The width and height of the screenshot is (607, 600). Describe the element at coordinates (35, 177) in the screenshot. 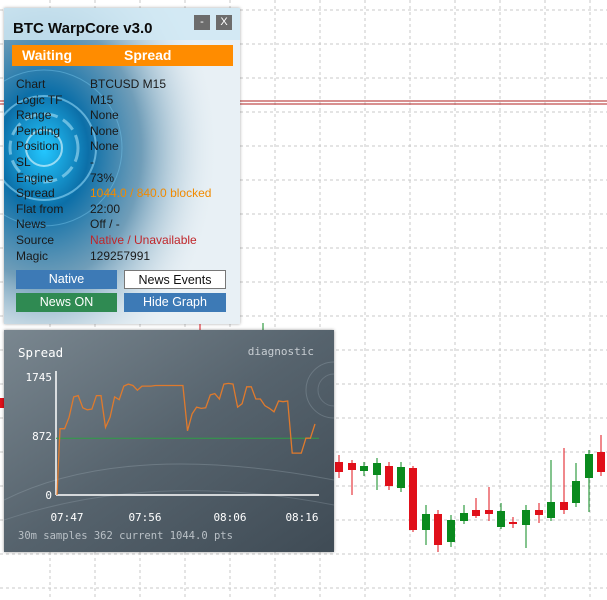

I see `info-label: Engine` at that location.